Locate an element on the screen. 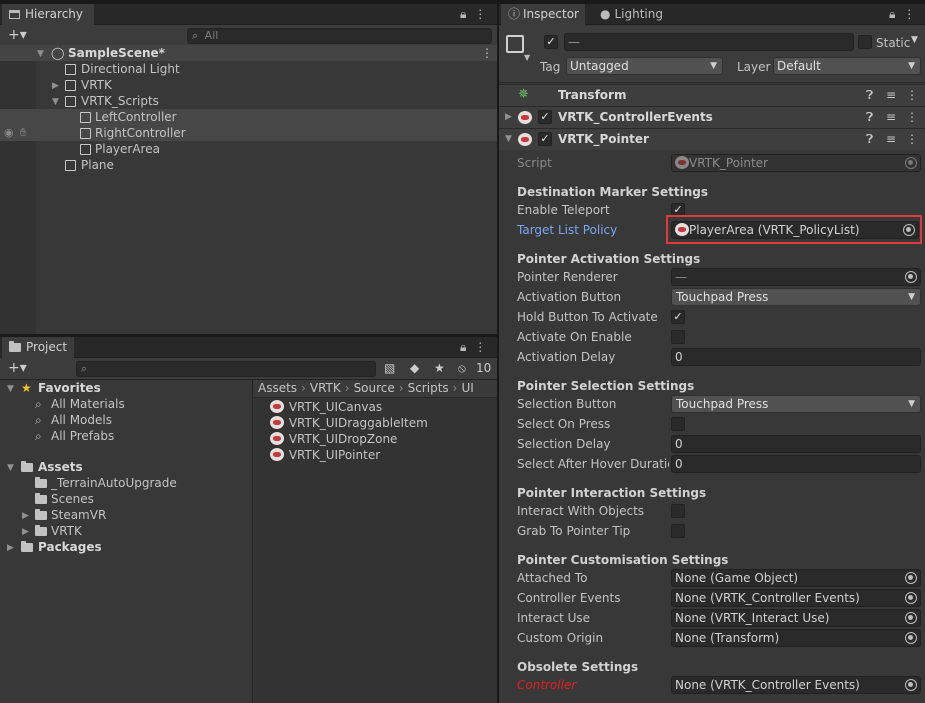  scene-row: ▼ ◯ SampleScene* ⋮ is located at coordinates (248, 53).